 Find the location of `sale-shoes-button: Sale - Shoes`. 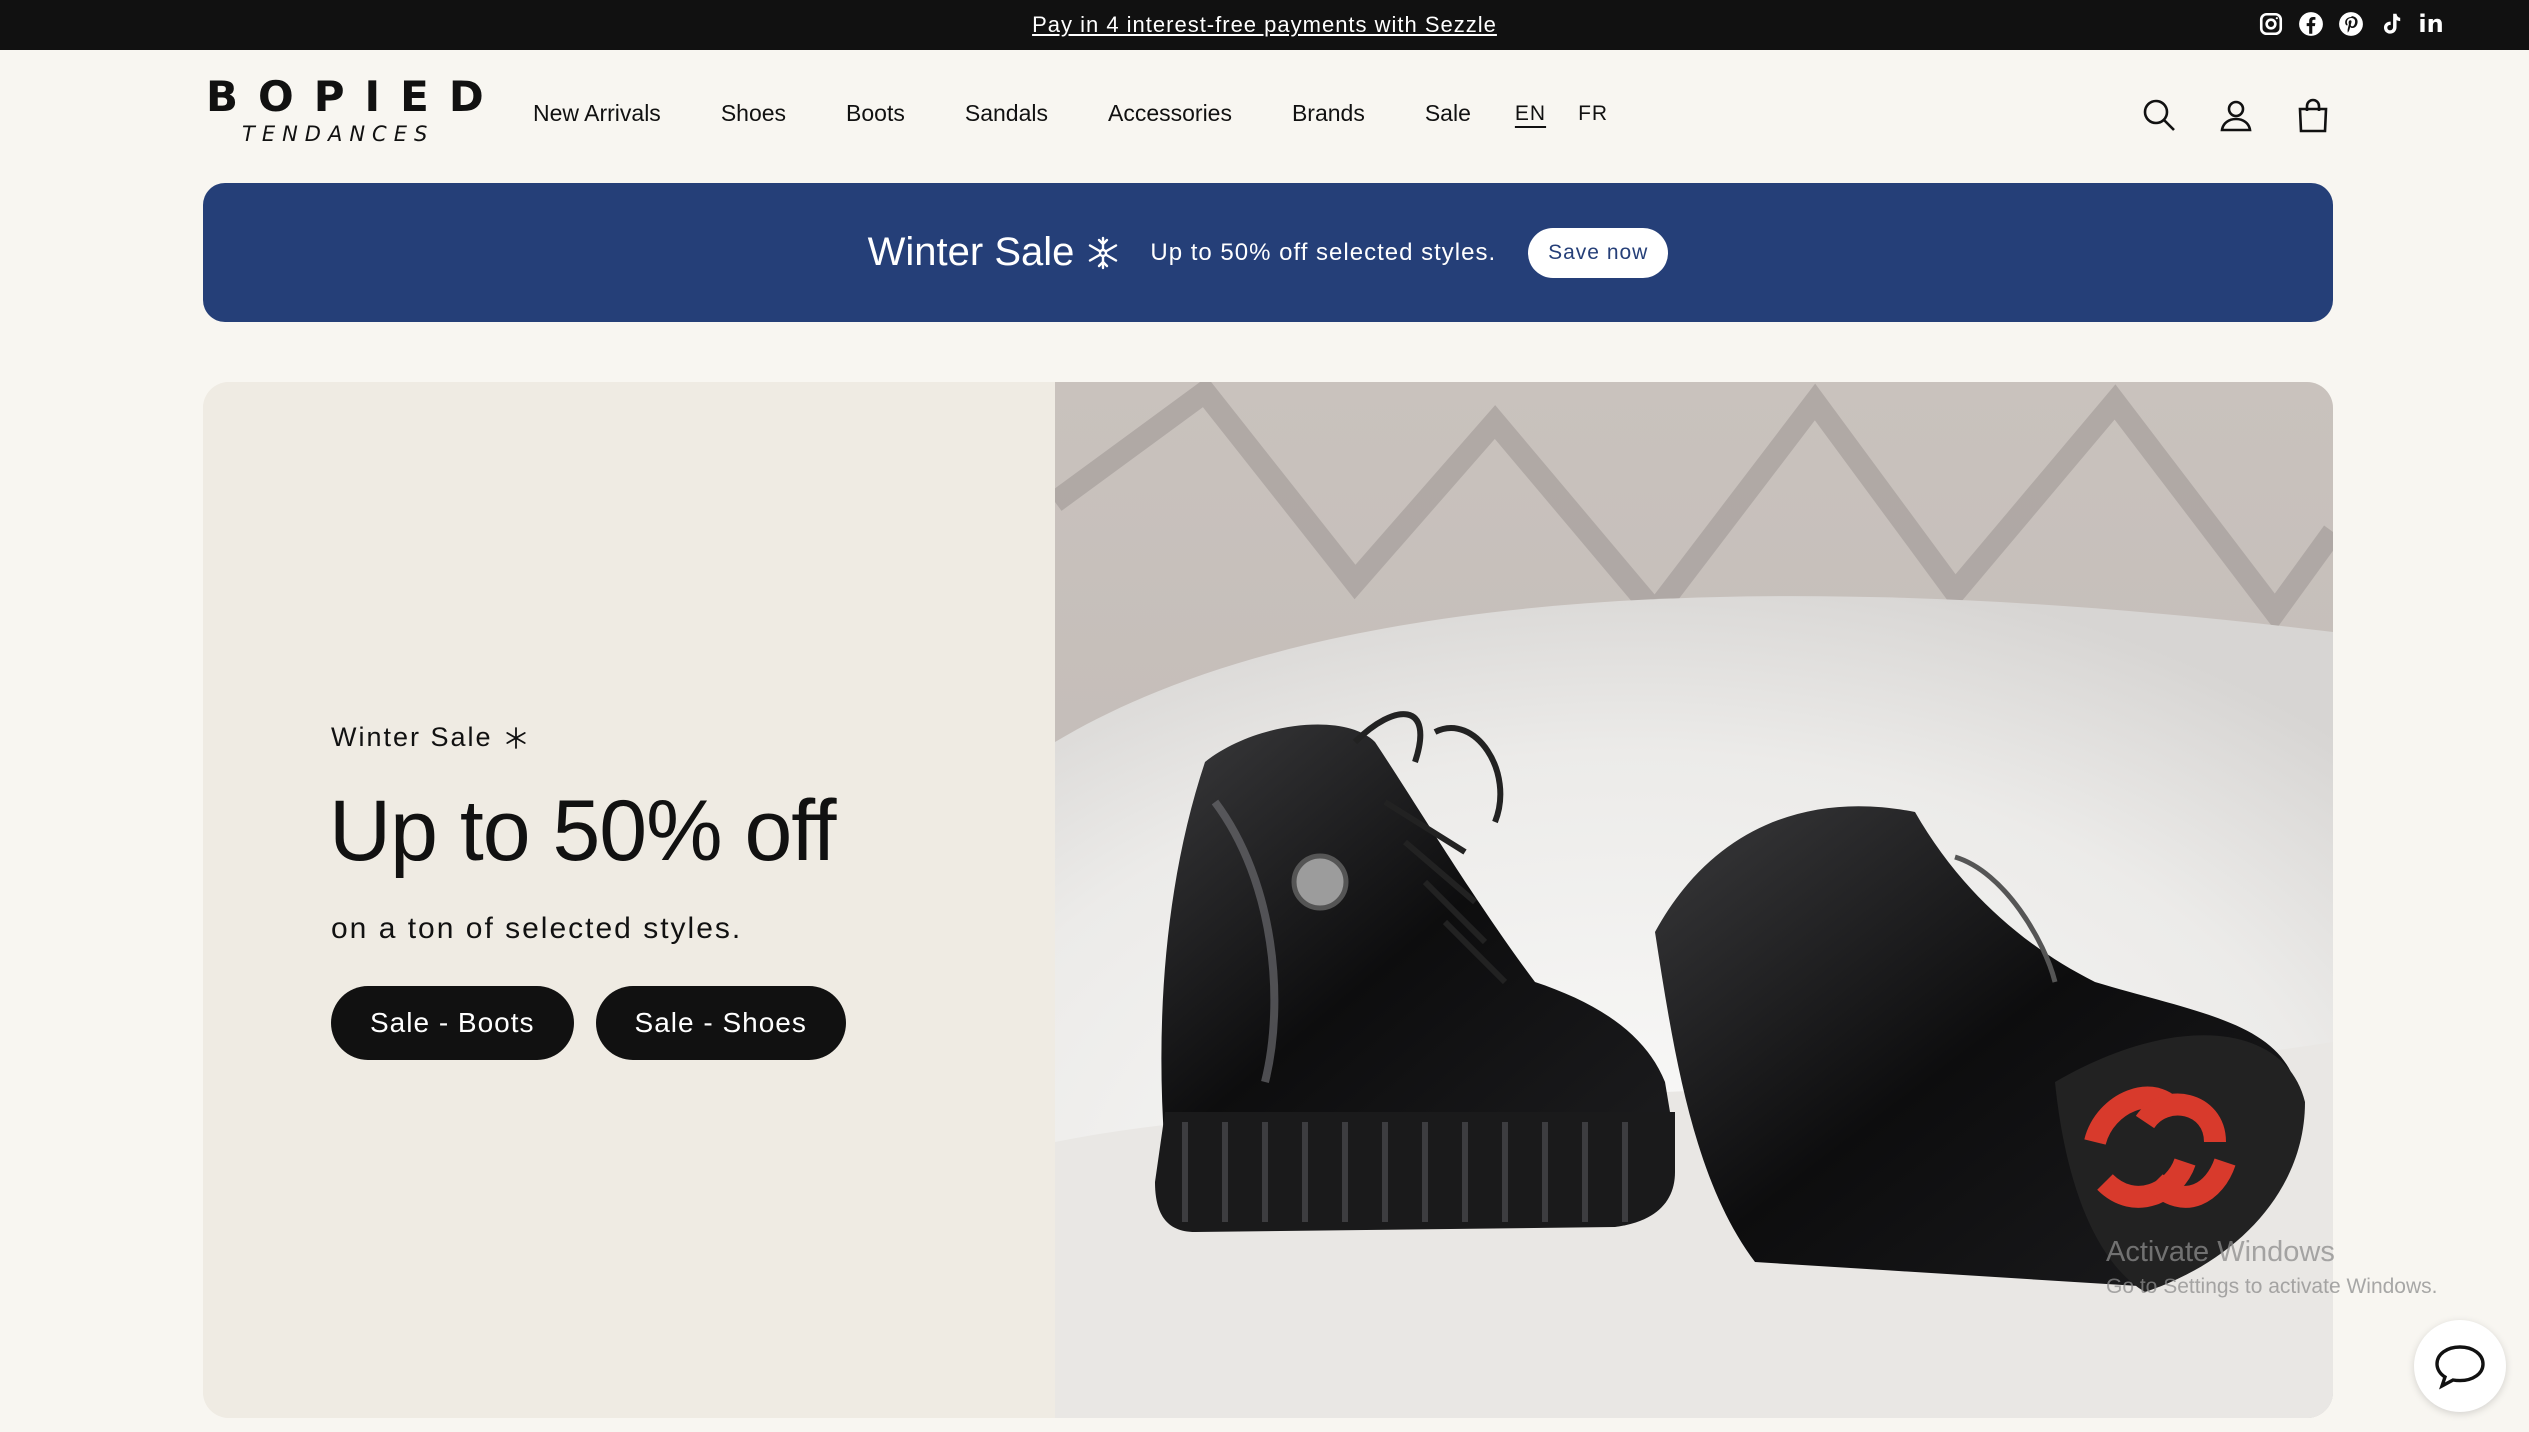

sale-shoes-button: Sale - Shoes is located at coordinates (720, 1023).